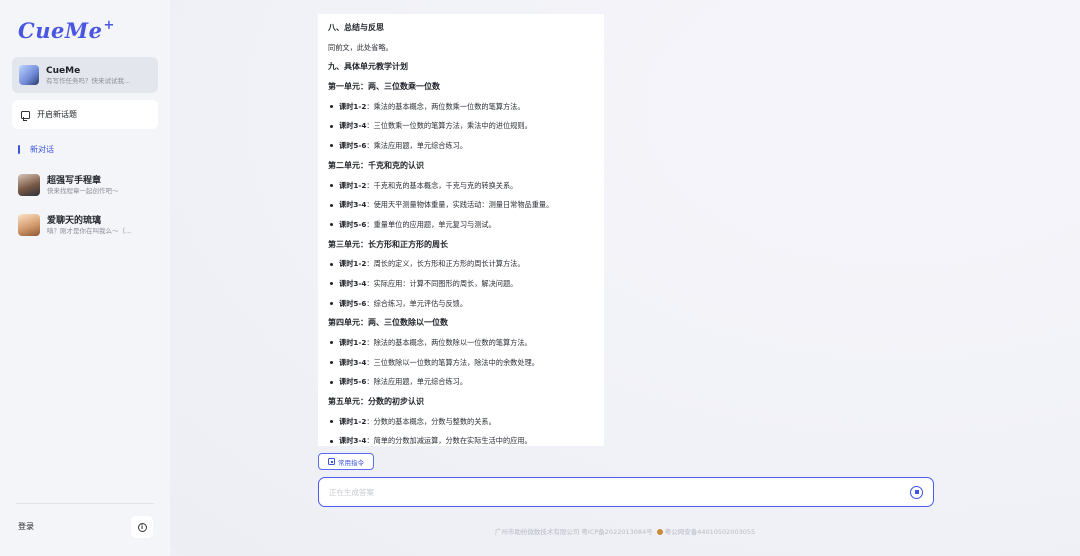  Describe the element at coordinates (431, 224) in the screenshot. I see `lesson-text: ：重量单位的应用题，单元复习与测试。` at that location.